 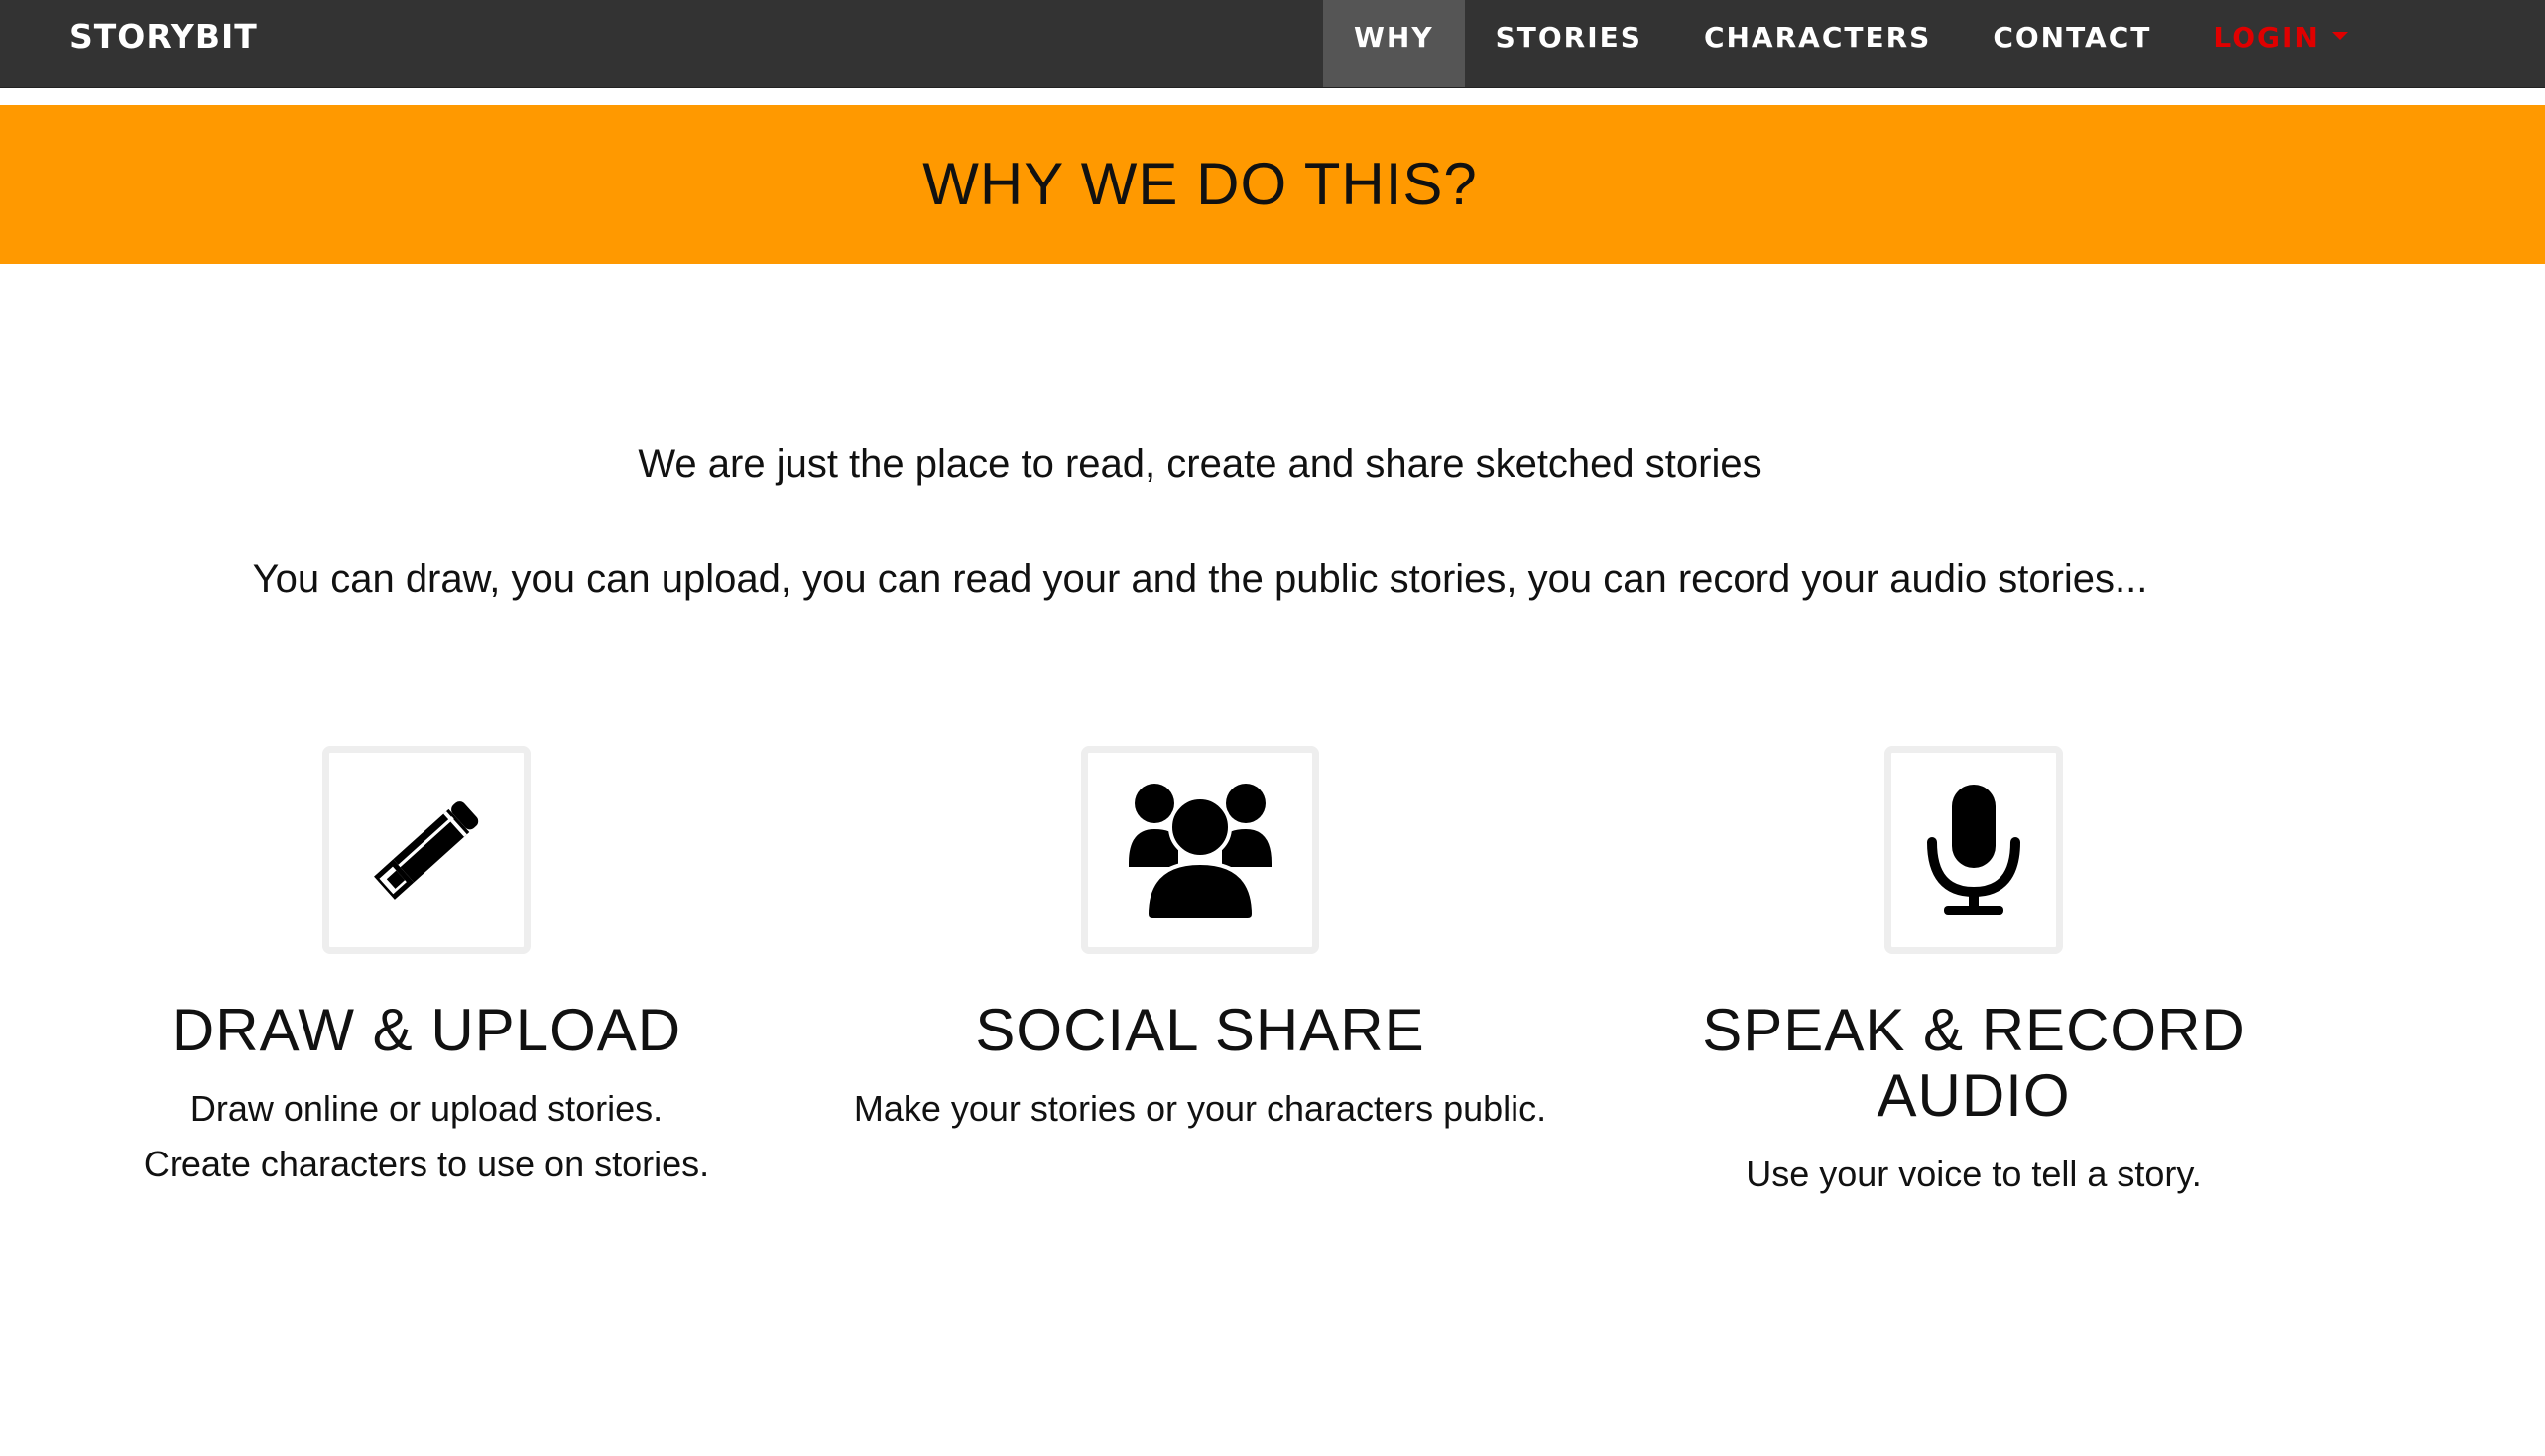 I want to click on section-banner: WHY WE DO THIS?, so click(x=1272, y=184).